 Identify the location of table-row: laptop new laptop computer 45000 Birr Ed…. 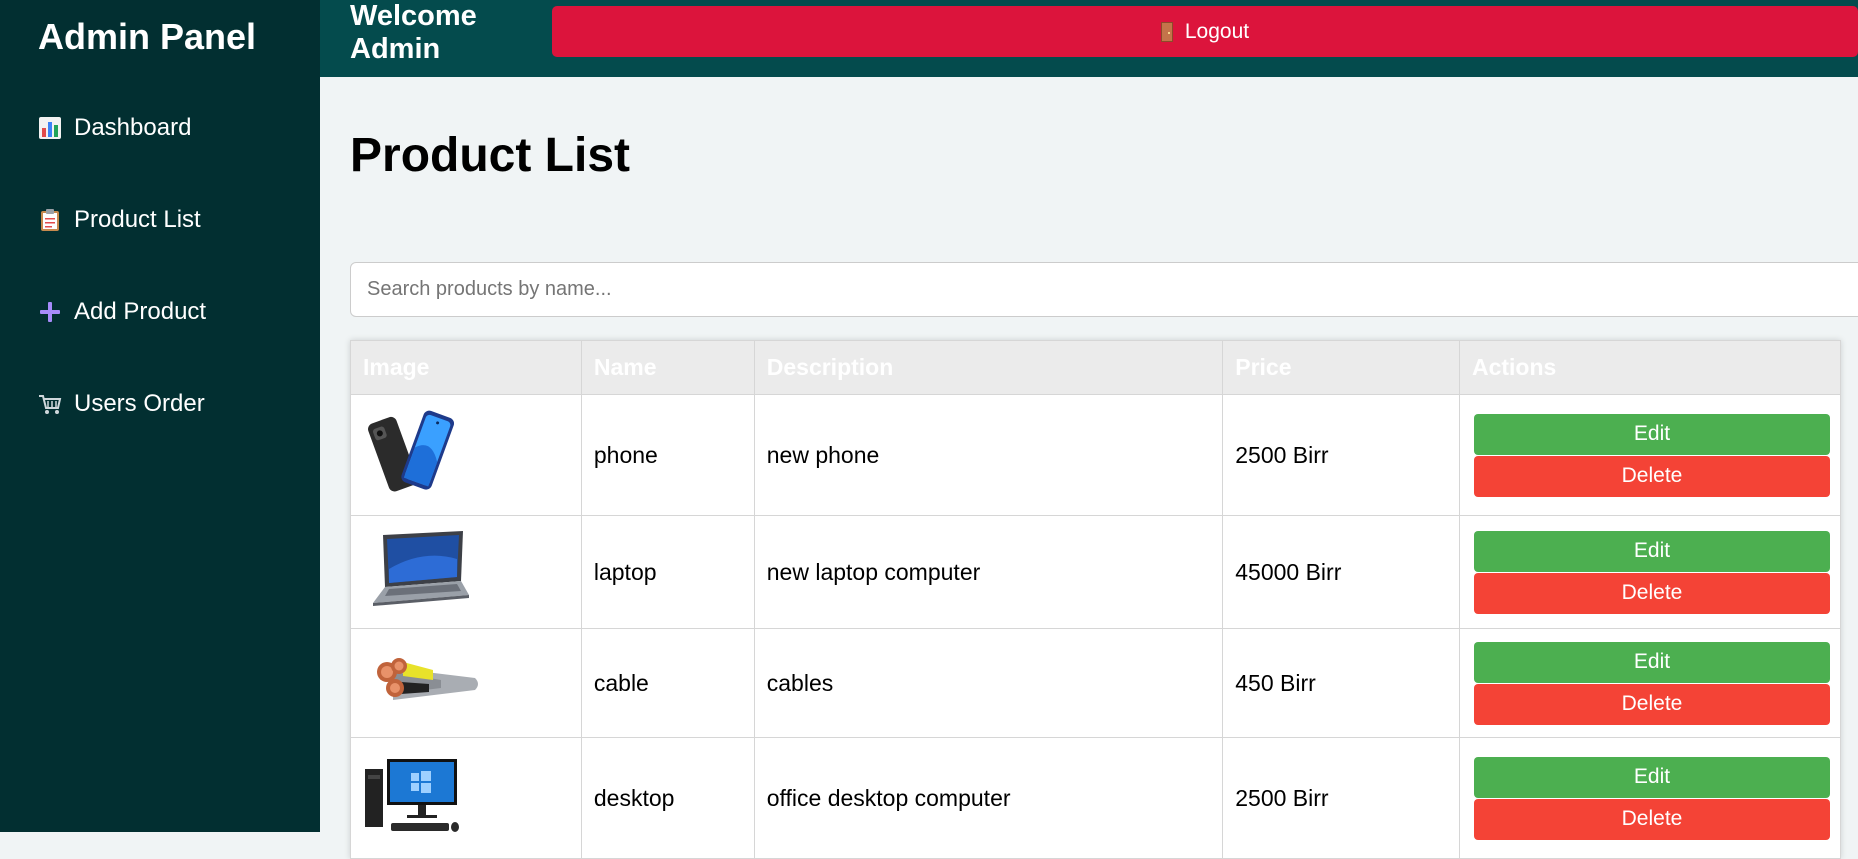
(1096, 572).